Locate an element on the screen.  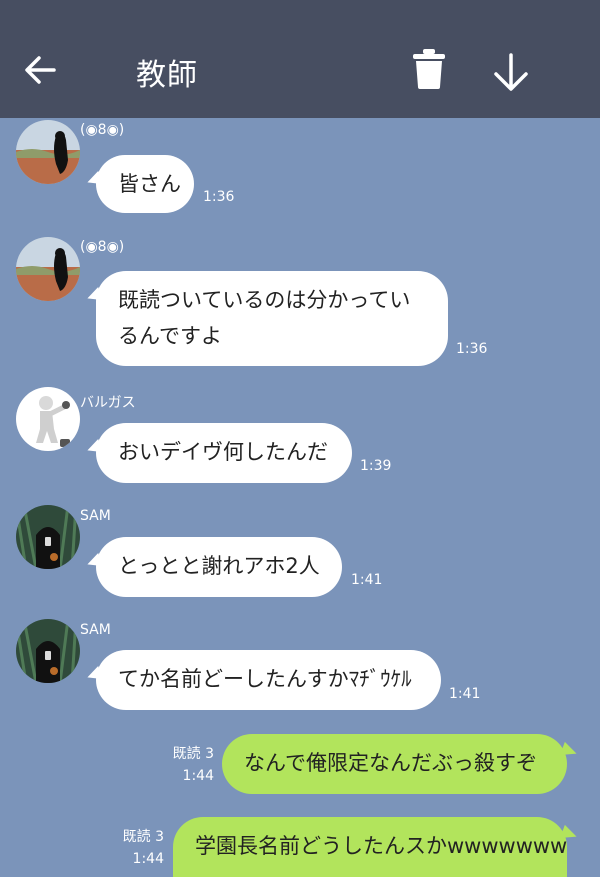
trash-icon is located at coordinates (429, 69).